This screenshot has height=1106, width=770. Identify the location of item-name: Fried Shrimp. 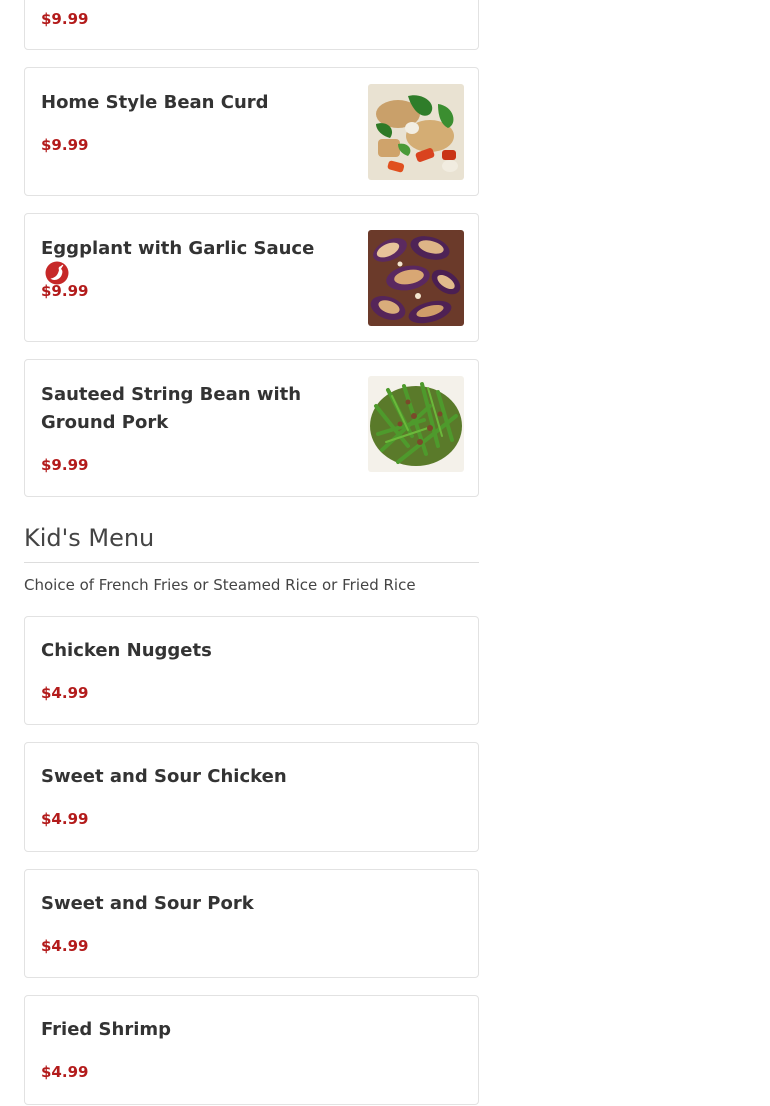
(106, 1029).